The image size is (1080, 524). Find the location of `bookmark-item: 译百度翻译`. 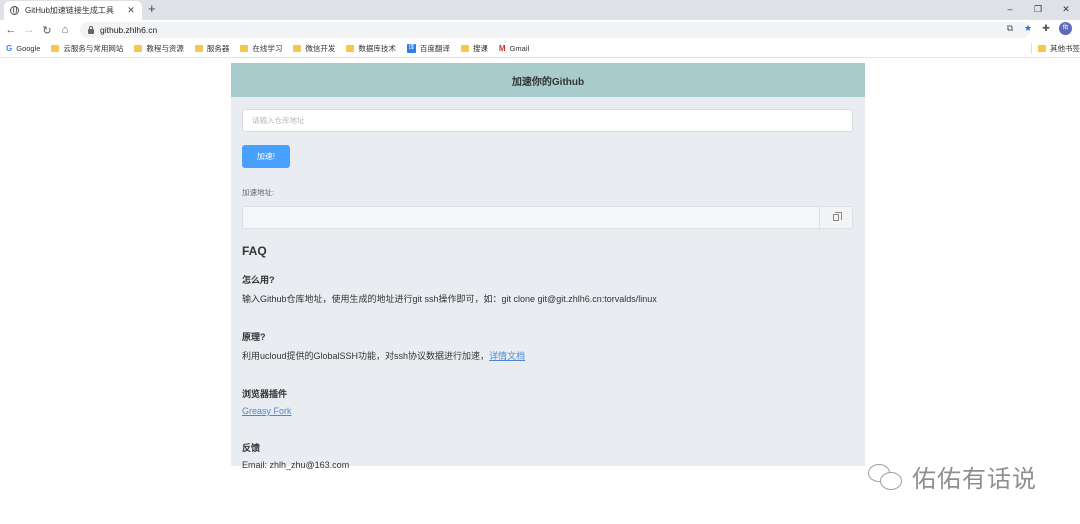

bookmark-item: 译百度翻译 is located at coordinates (428, 48).